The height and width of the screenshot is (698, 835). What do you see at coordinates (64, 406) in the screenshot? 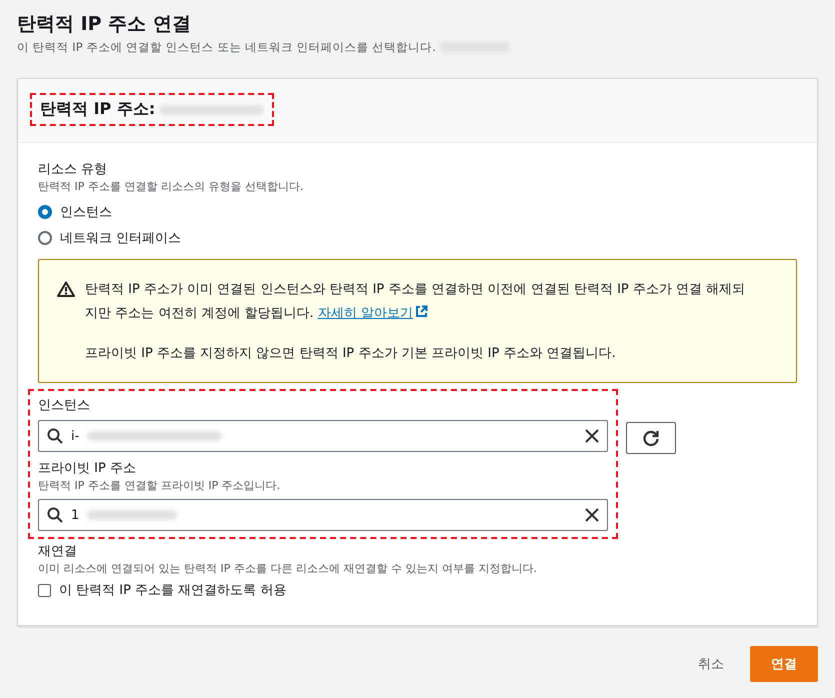
I see `field-label: 인스턴스` at bounding box center [64, 406].